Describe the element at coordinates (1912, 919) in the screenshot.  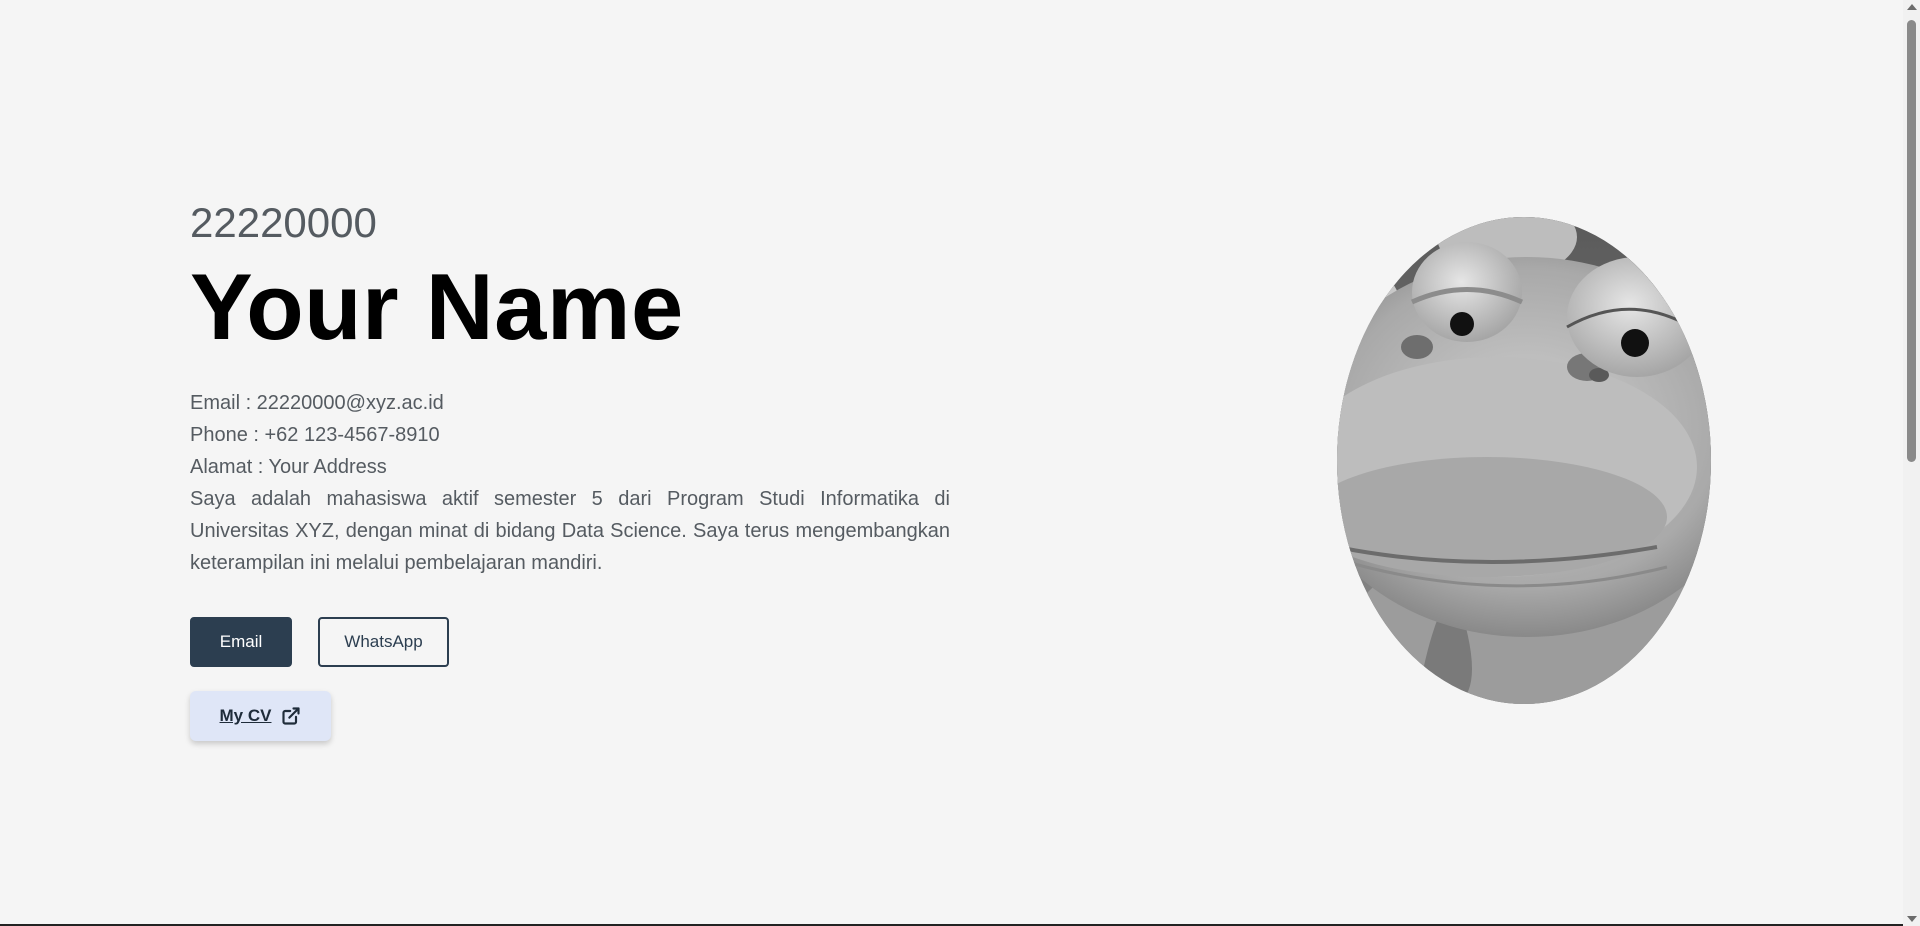
I see `scroll-down-icon` at that location.